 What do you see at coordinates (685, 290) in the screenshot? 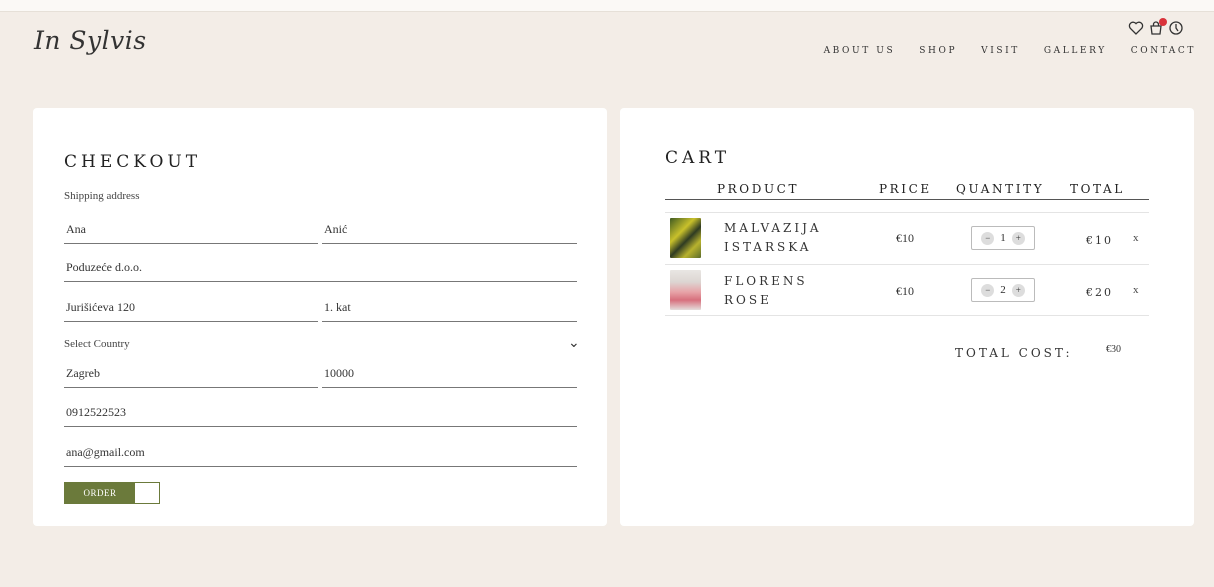
I see `product-image-florens` at bounding box center [685, 290].